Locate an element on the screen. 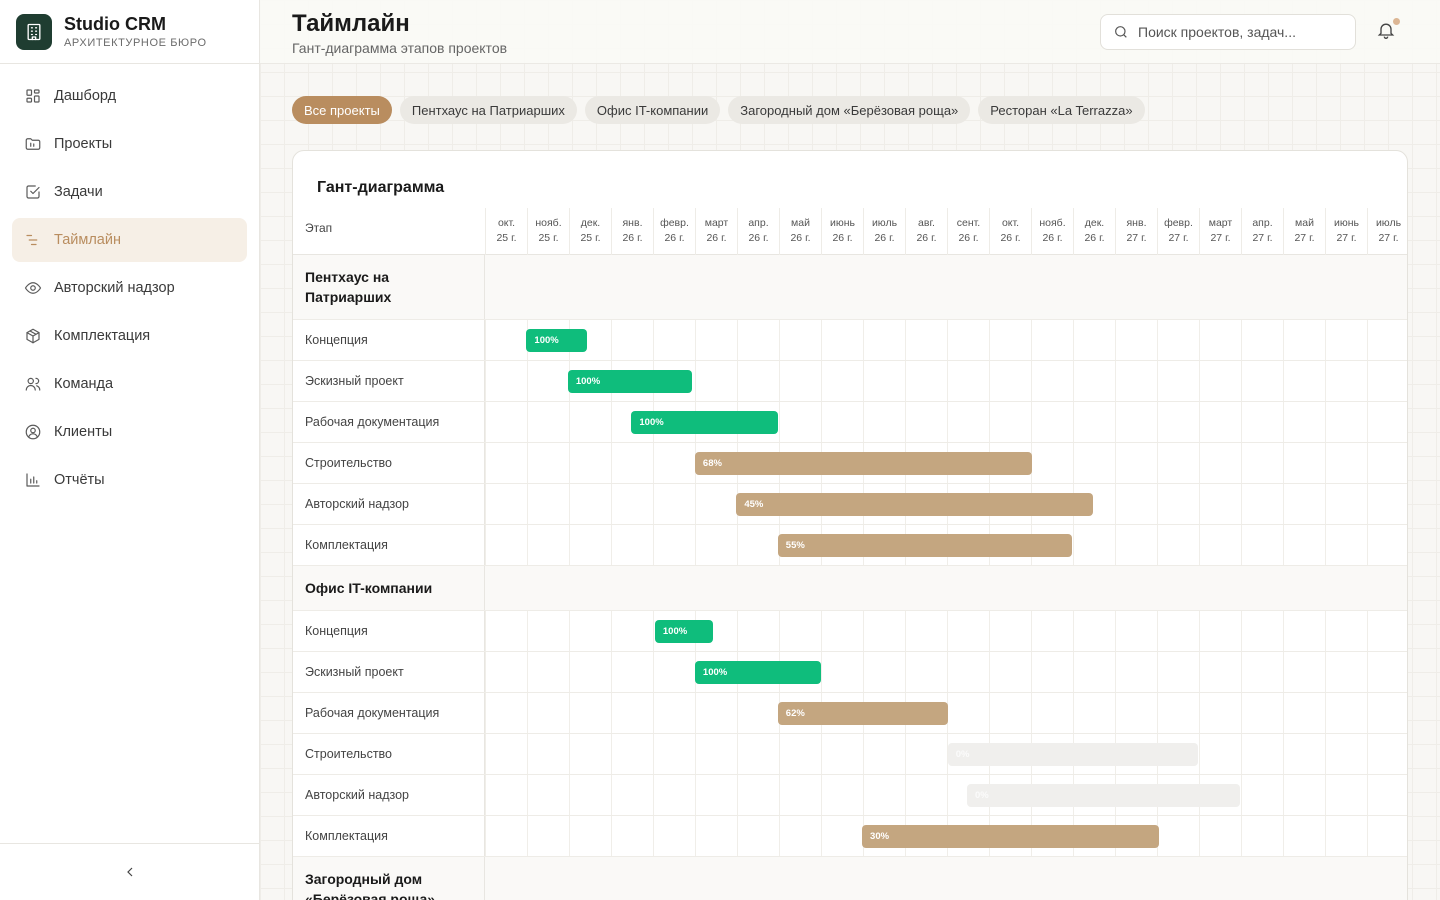 This screenshot has height=900, width=1440. sidebar-item-user-circle: Клиенты is located at coordinates (129, 432).